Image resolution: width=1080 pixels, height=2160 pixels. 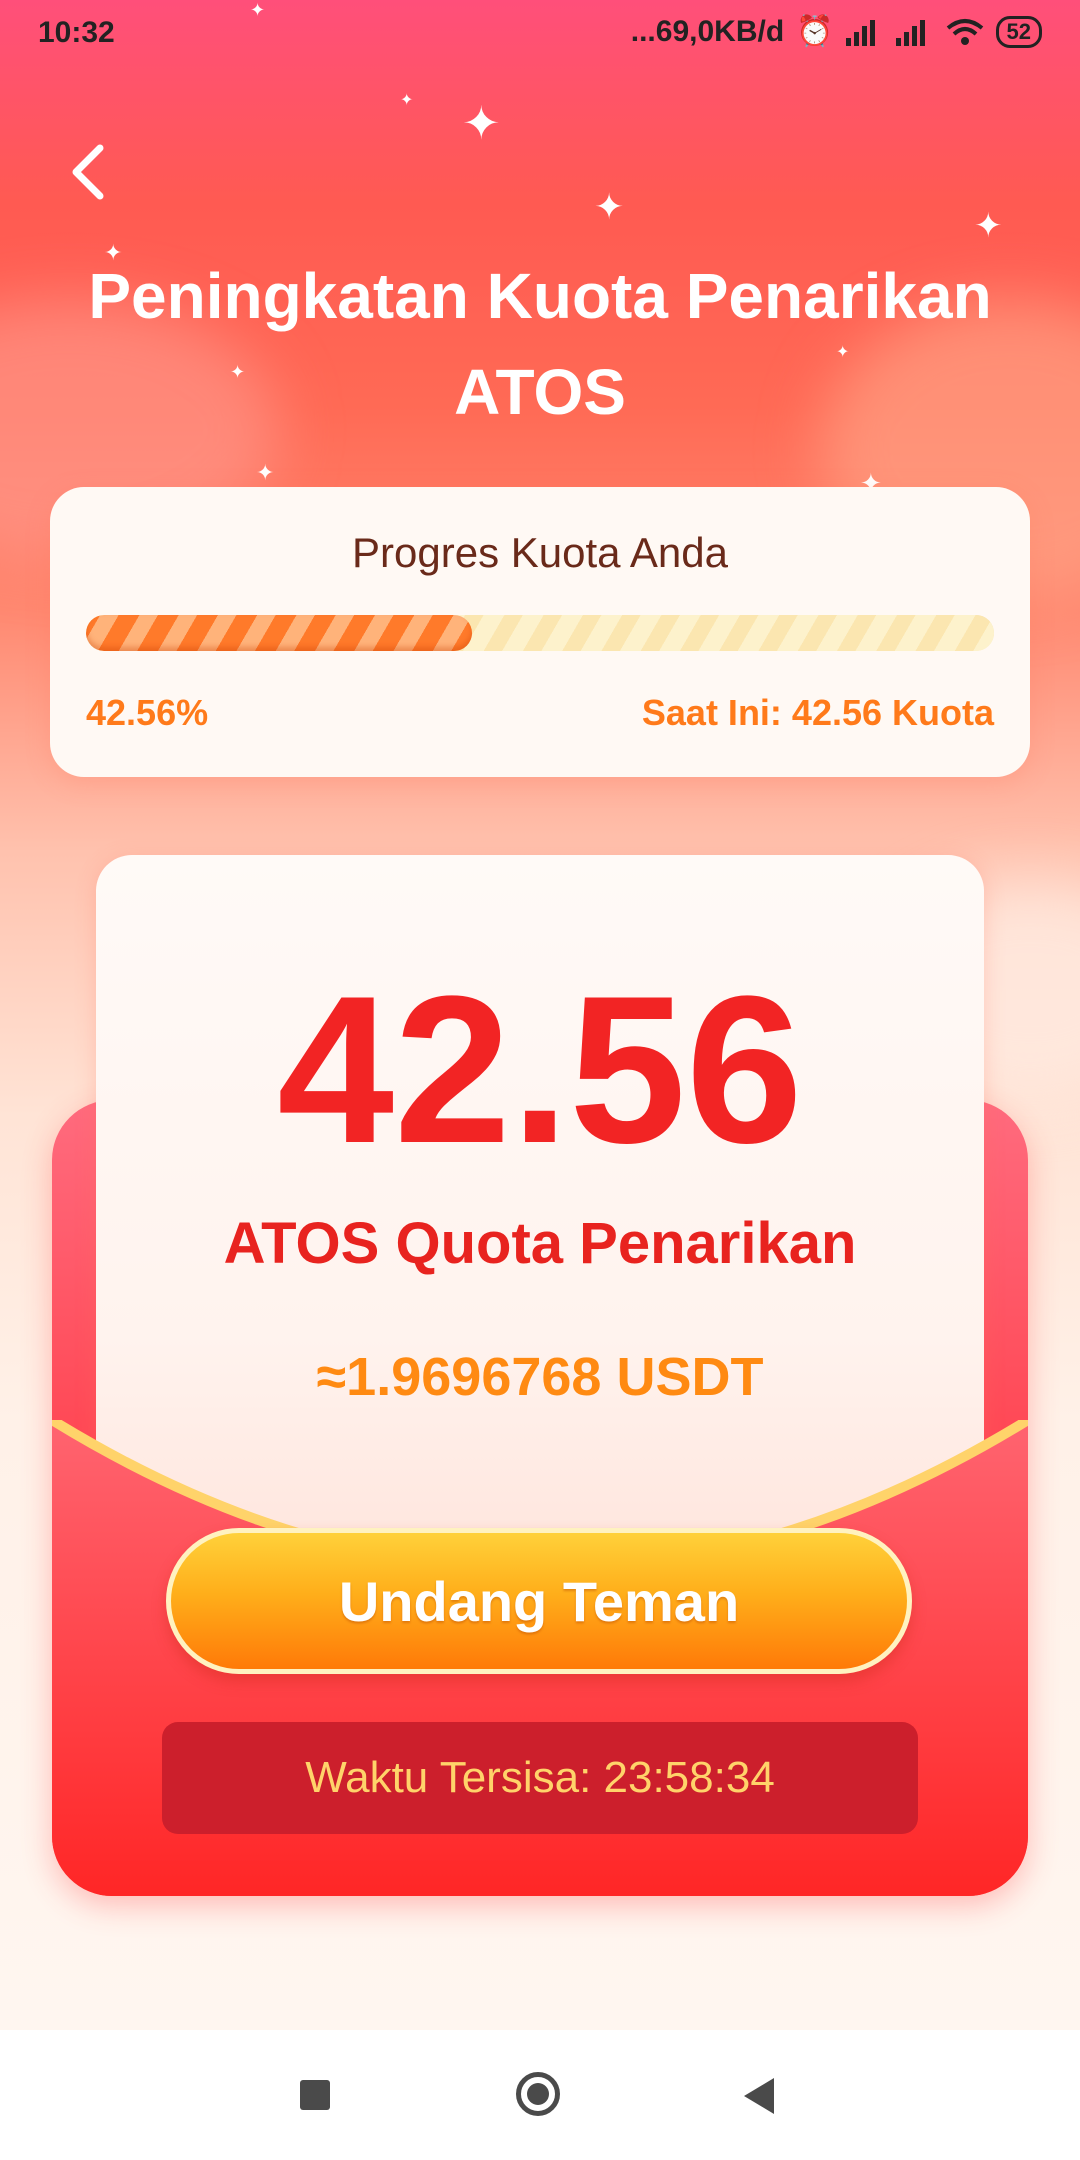 What do you see at coordinates (817, 712) in the screenshot?
I see `current-quota: Saat Ini: 42.56 Kuota` at bounding box center [817, 712].